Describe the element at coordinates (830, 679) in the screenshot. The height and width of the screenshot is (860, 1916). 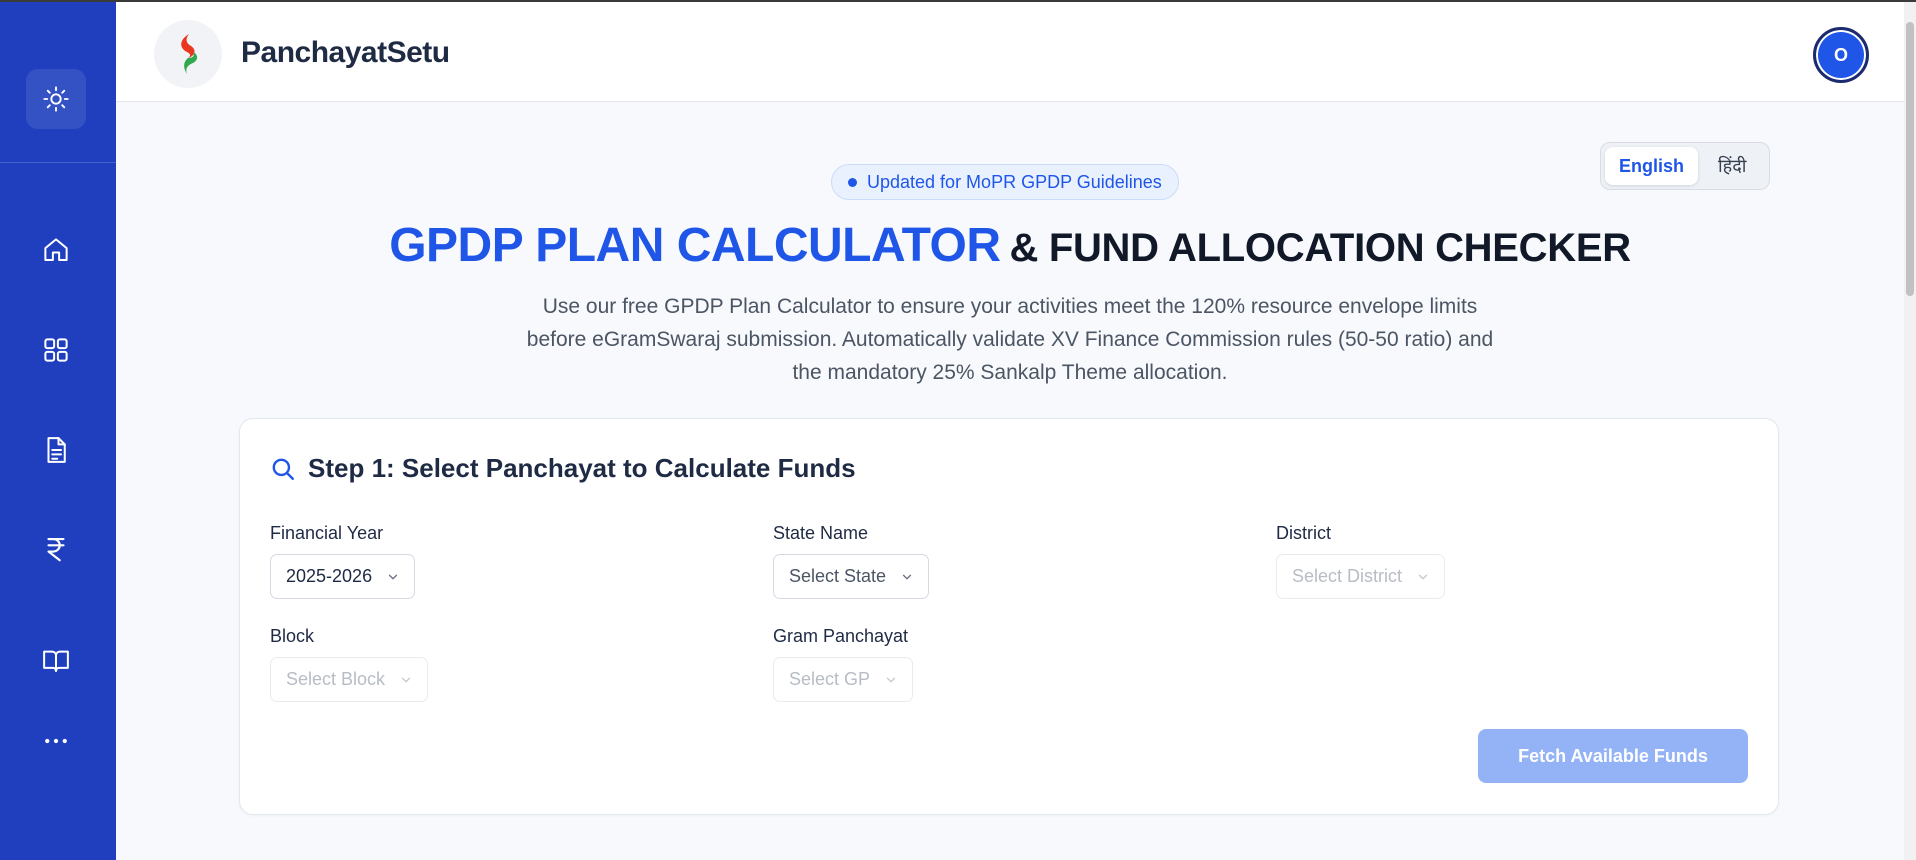
I see `gram-panchayat-placeholder: Select GP` at that location.